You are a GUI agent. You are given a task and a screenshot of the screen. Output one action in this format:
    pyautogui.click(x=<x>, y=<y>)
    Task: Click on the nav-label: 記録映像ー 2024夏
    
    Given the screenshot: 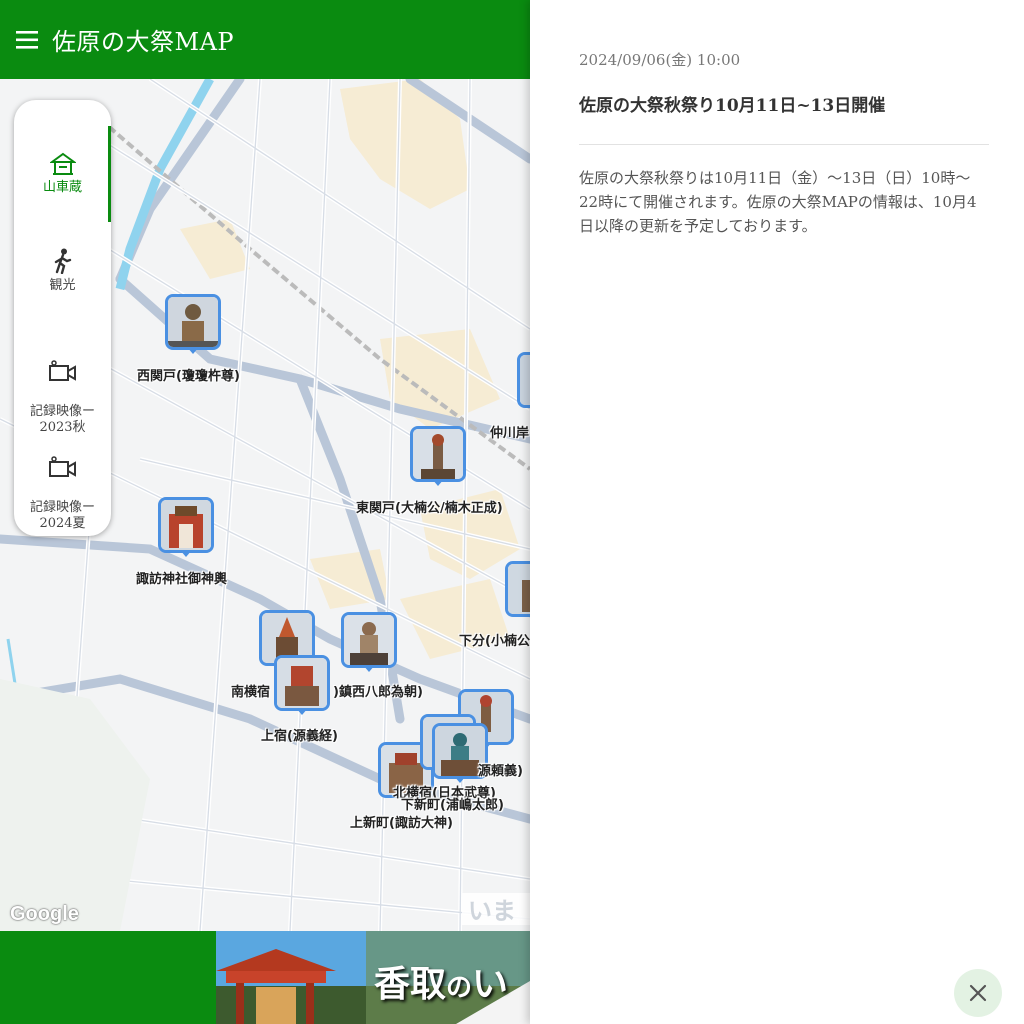 What is the action you would take?
    pyautogui.click(x=62, y=515)
    